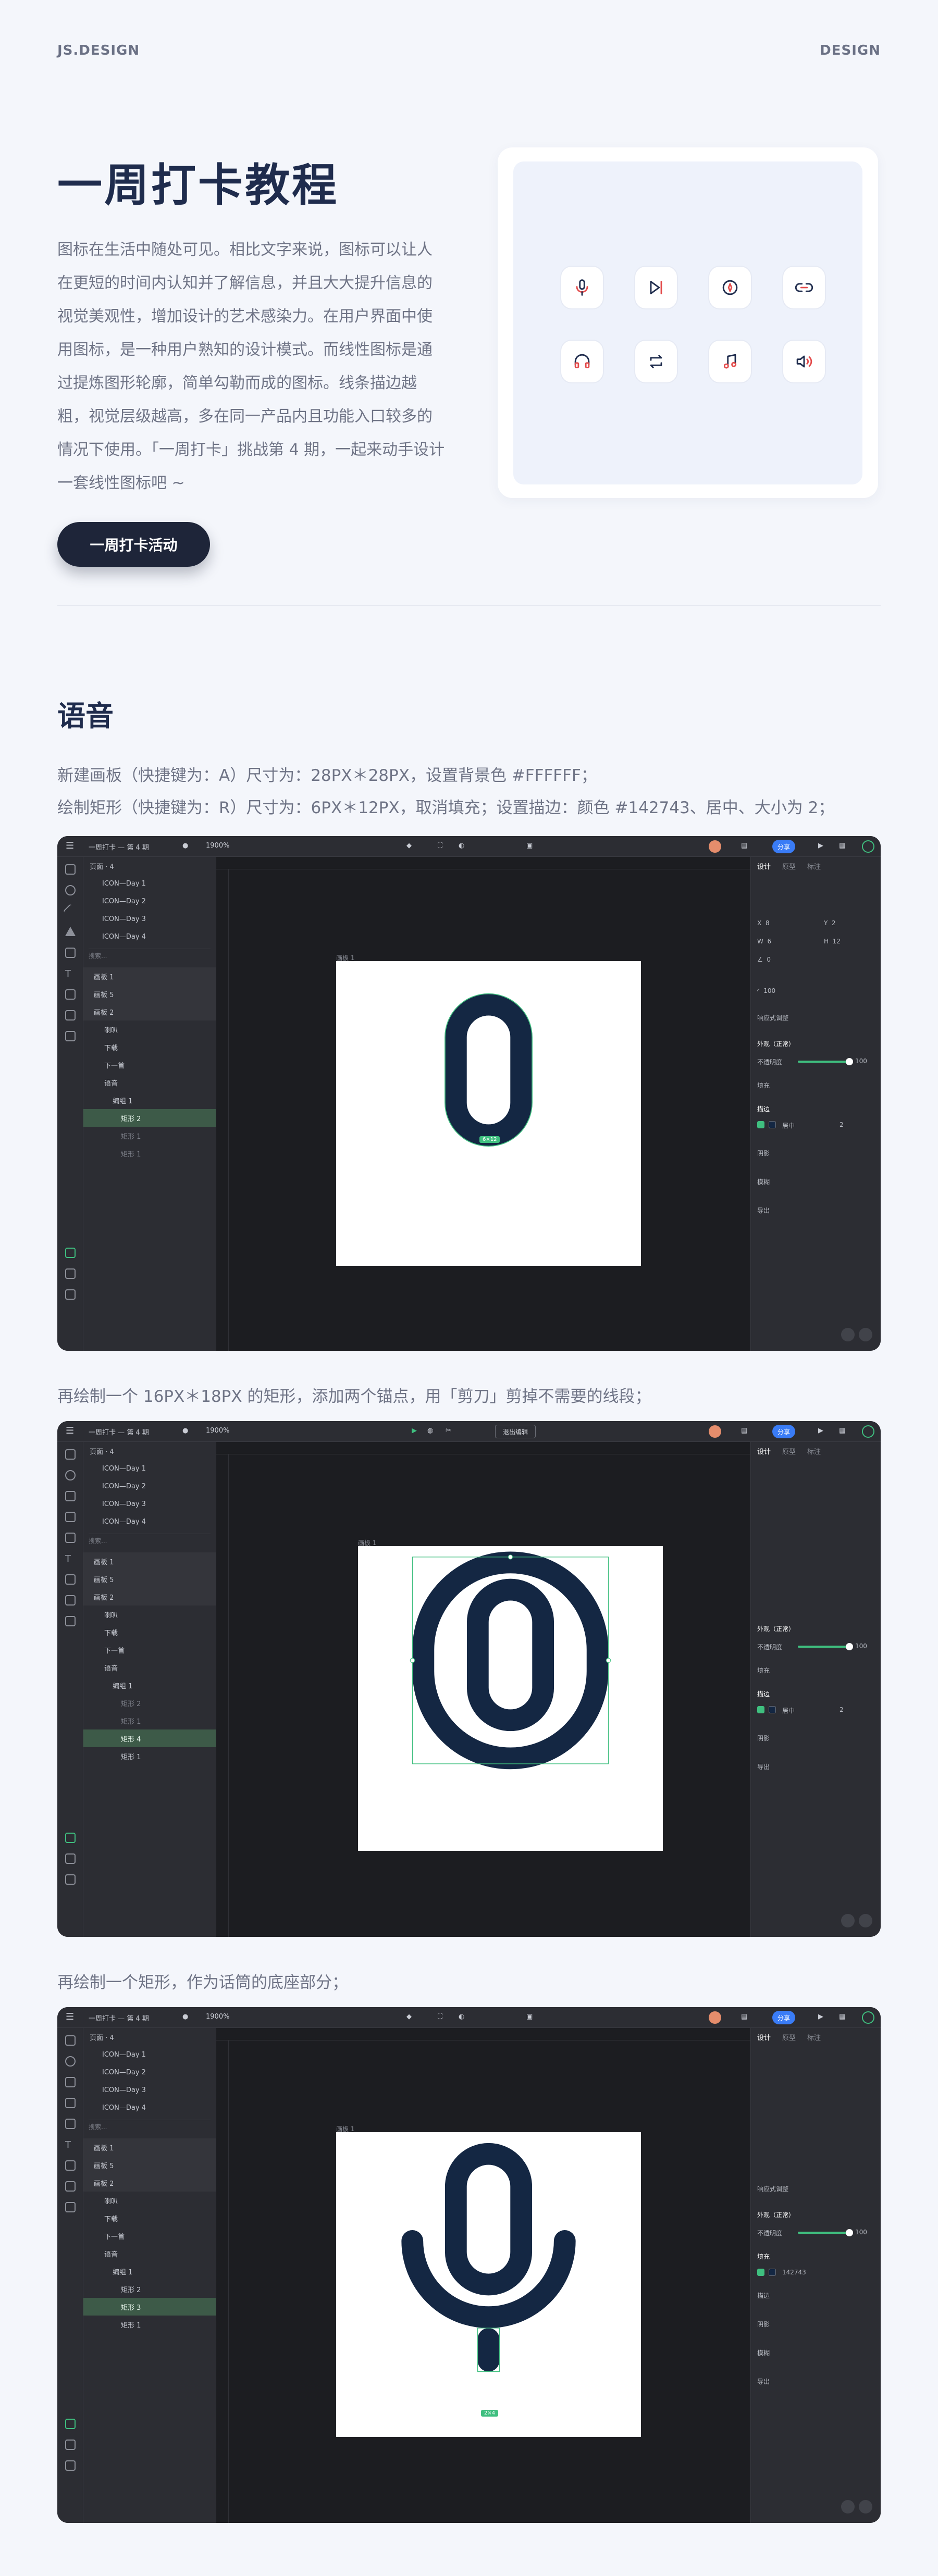 This screenshot has width=938, height=2576. Describe the element at coordinates (70, 1879) in the screenshot. I see `trash-icon` at that location.